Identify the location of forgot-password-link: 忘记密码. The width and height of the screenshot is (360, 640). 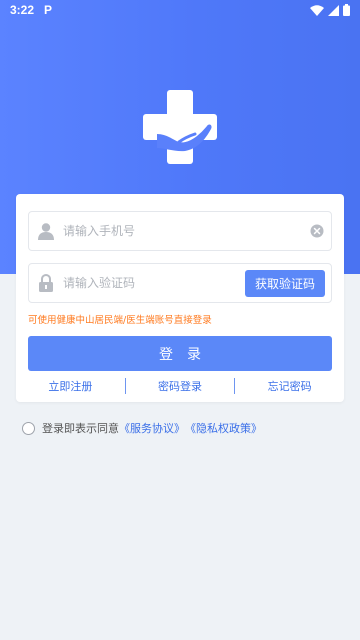
(289, 386).